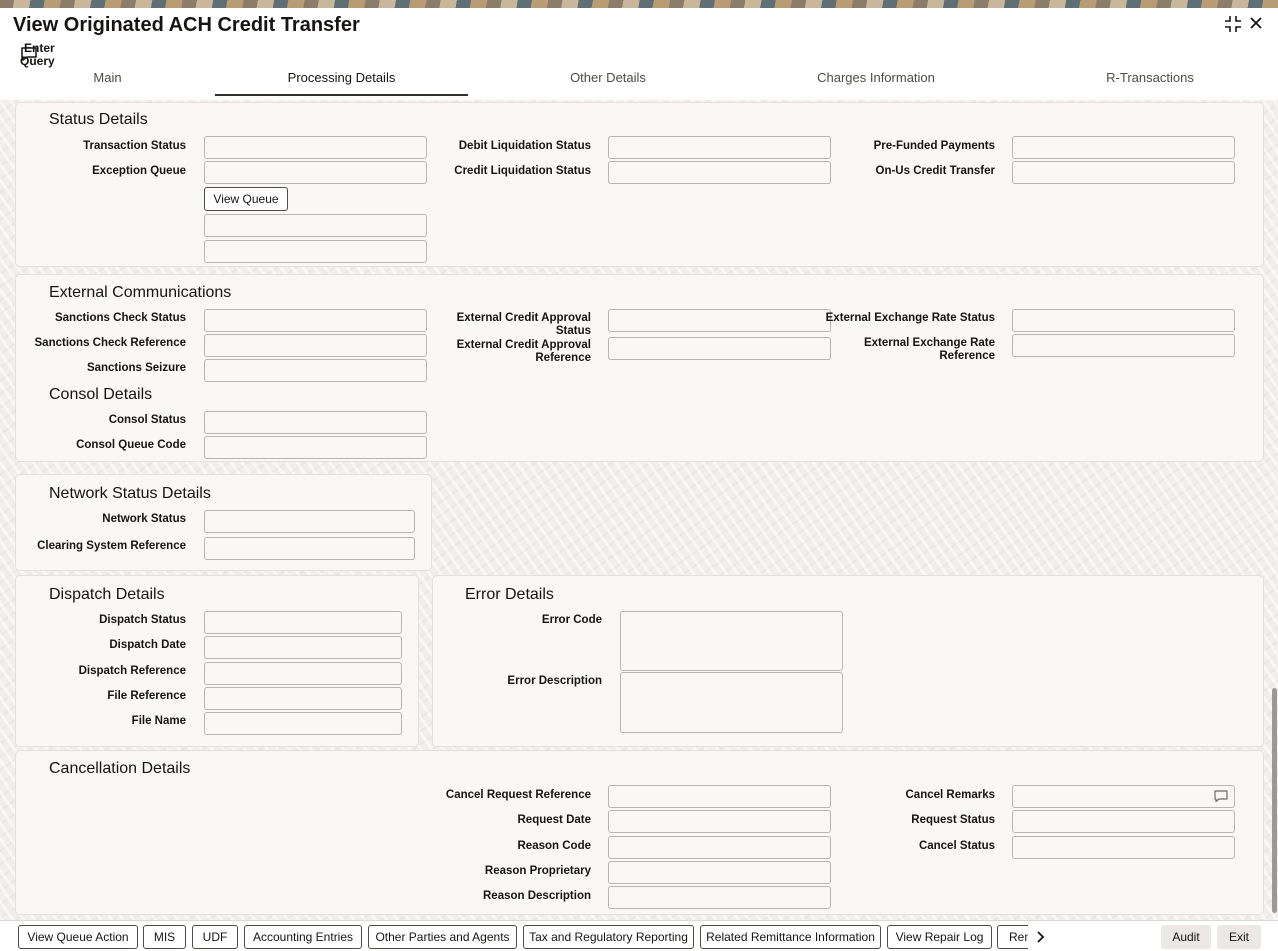  What do you see at coordinates (719, 147) in the screenshot?
I see `debit-liquidation-status-field` at bounding box center [719, 147].